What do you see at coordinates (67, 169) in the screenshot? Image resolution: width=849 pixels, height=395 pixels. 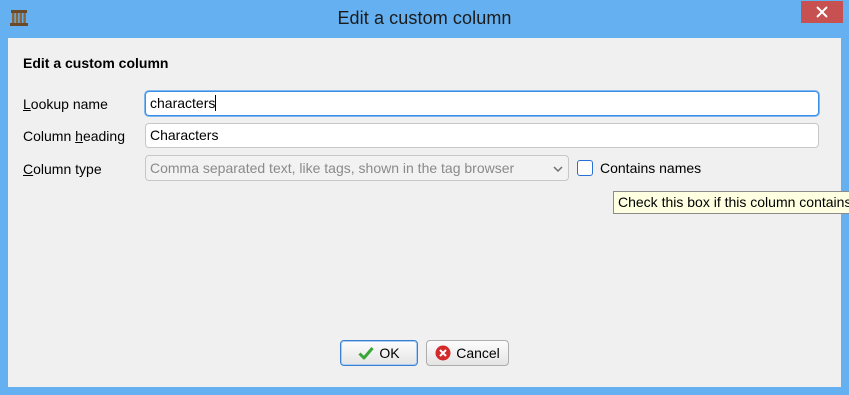 I see `column-type-label-text: olumn type` at bounding box center [67, 169].